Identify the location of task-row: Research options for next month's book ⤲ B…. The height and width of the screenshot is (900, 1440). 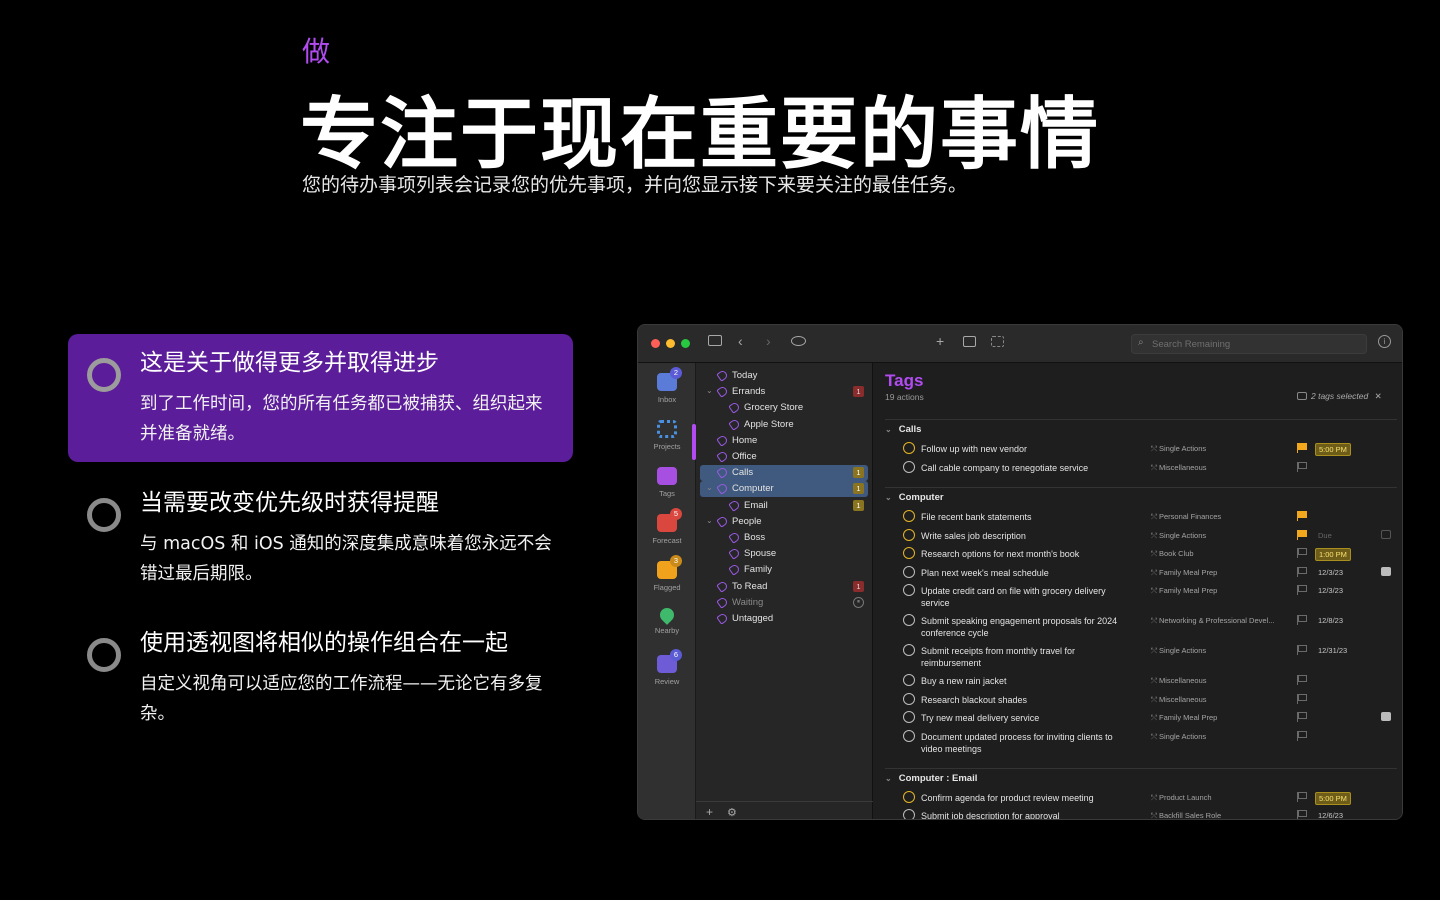
(1148, 554).